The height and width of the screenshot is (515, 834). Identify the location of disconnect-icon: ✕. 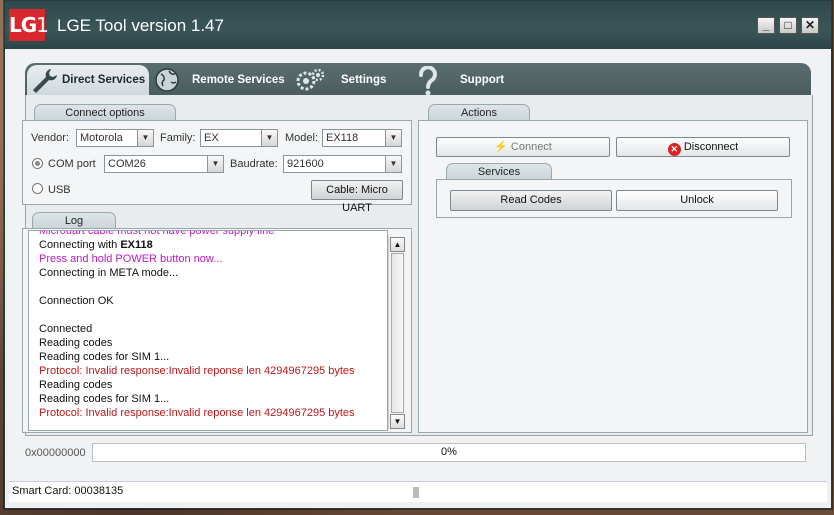
(674, 149).